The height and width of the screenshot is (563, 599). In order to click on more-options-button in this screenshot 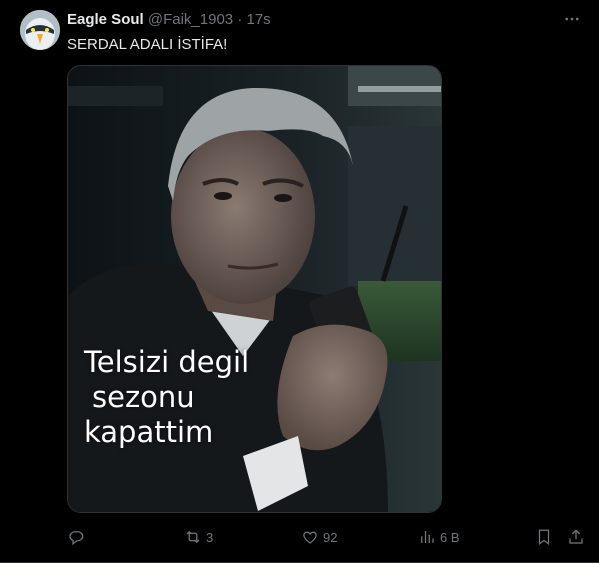, I will do `click(572, 20)`.